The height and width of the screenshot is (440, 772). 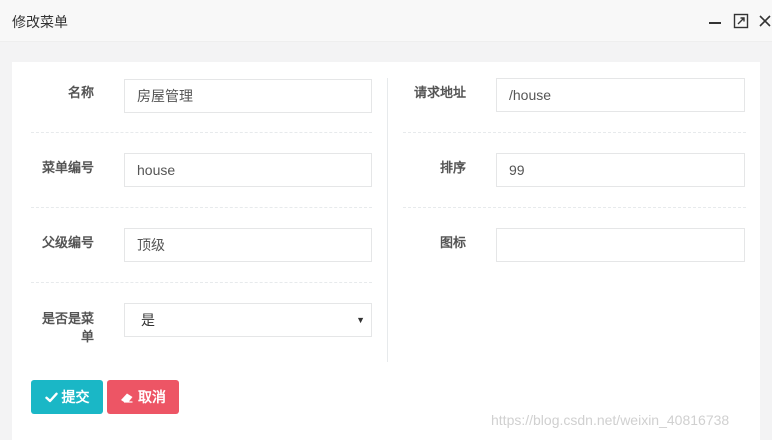 I want to click on eraser-icon, so click(x=127, y=397).